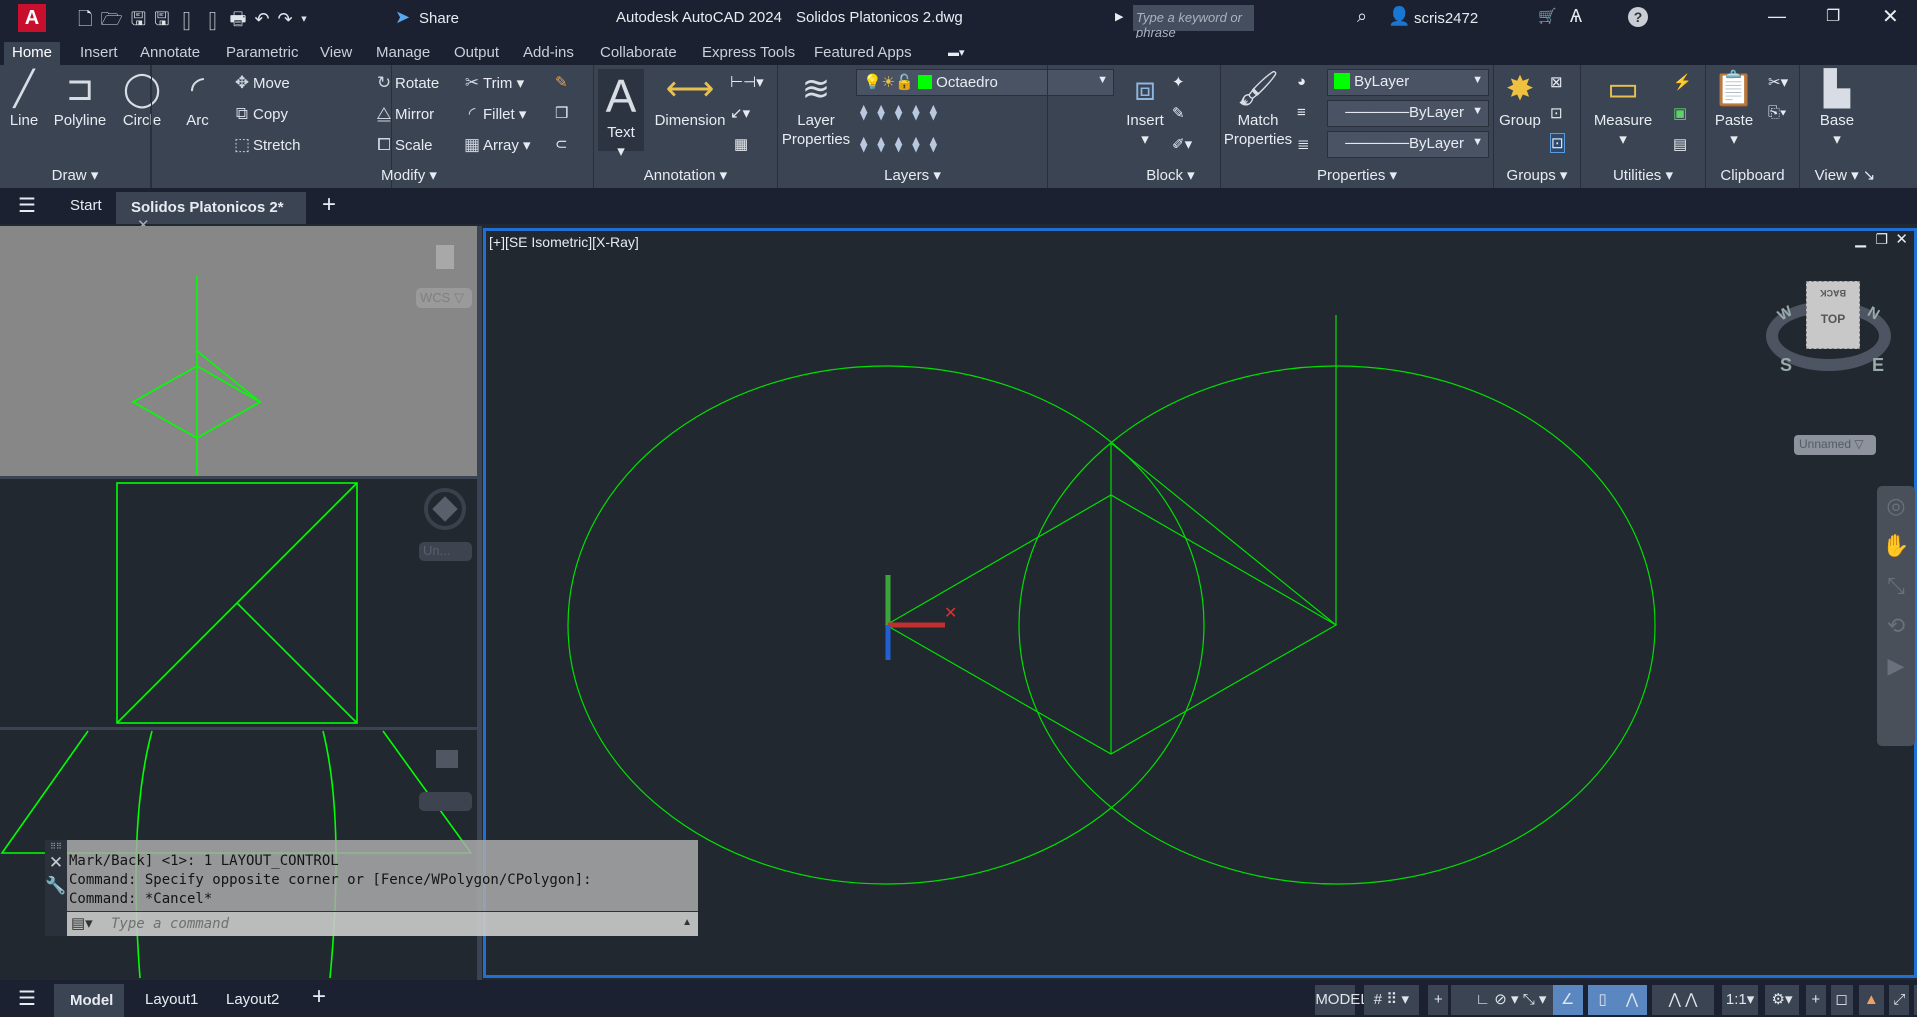 This screenshot has height=1017, width=1917. Describe the element at coordinates (1576, 16) in the screenshot. I see `autodesk-icon: Ѧ` at that location.